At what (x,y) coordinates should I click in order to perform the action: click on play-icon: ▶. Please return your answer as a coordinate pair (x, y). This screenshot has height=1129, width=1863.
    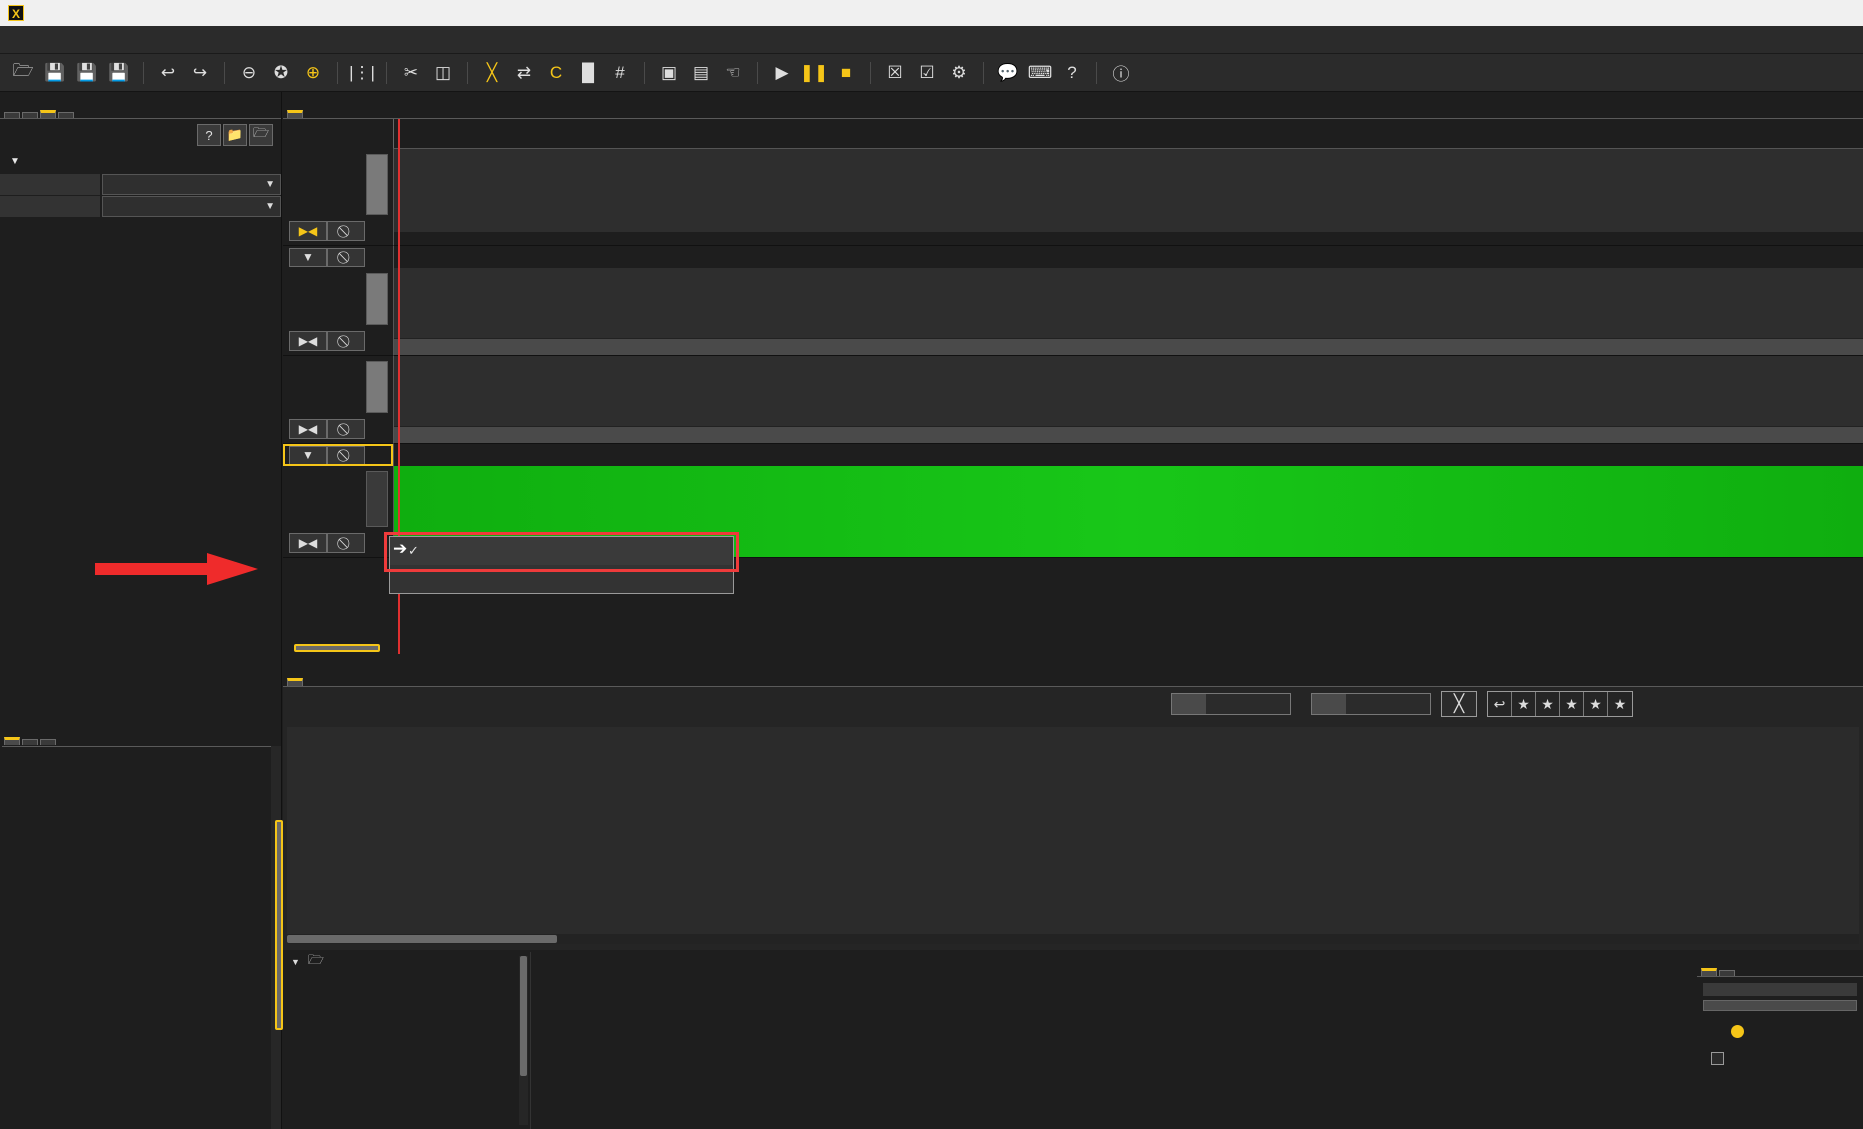
    Looking at the image, I should click on (782, 73).